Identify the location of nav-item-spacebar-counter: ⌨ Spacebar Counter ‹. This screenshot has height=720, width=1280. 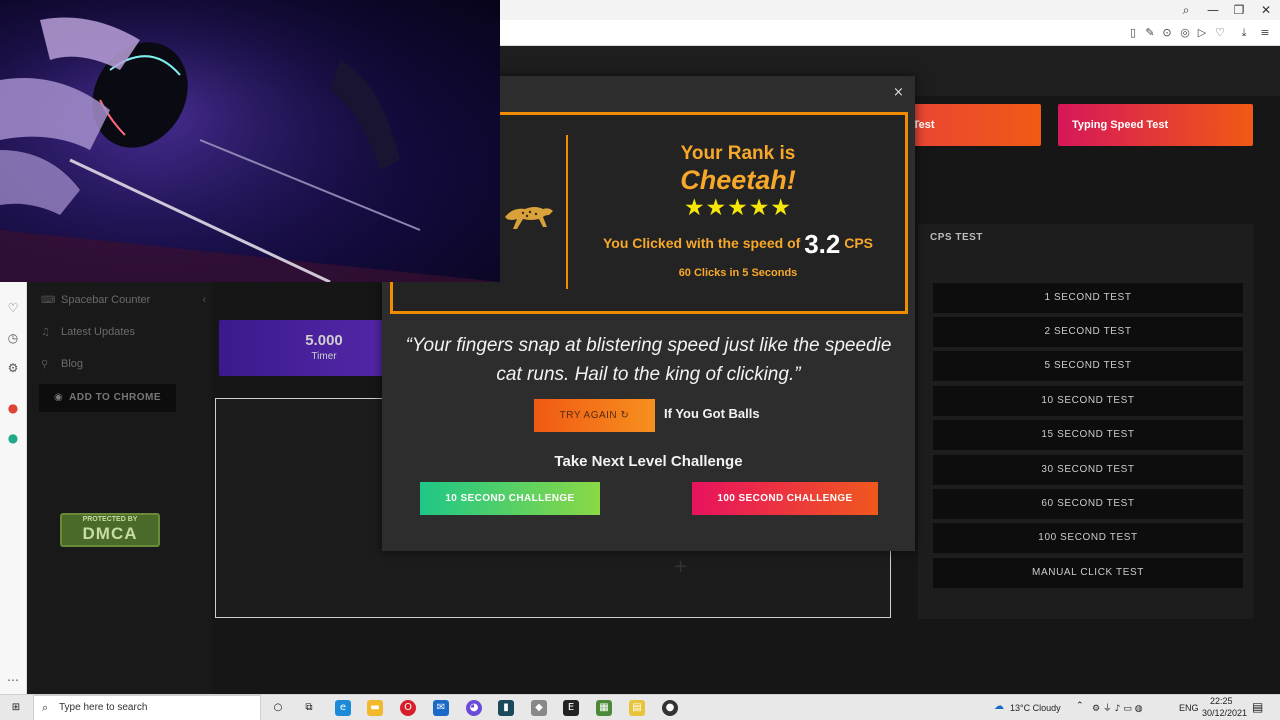
(123, 300).